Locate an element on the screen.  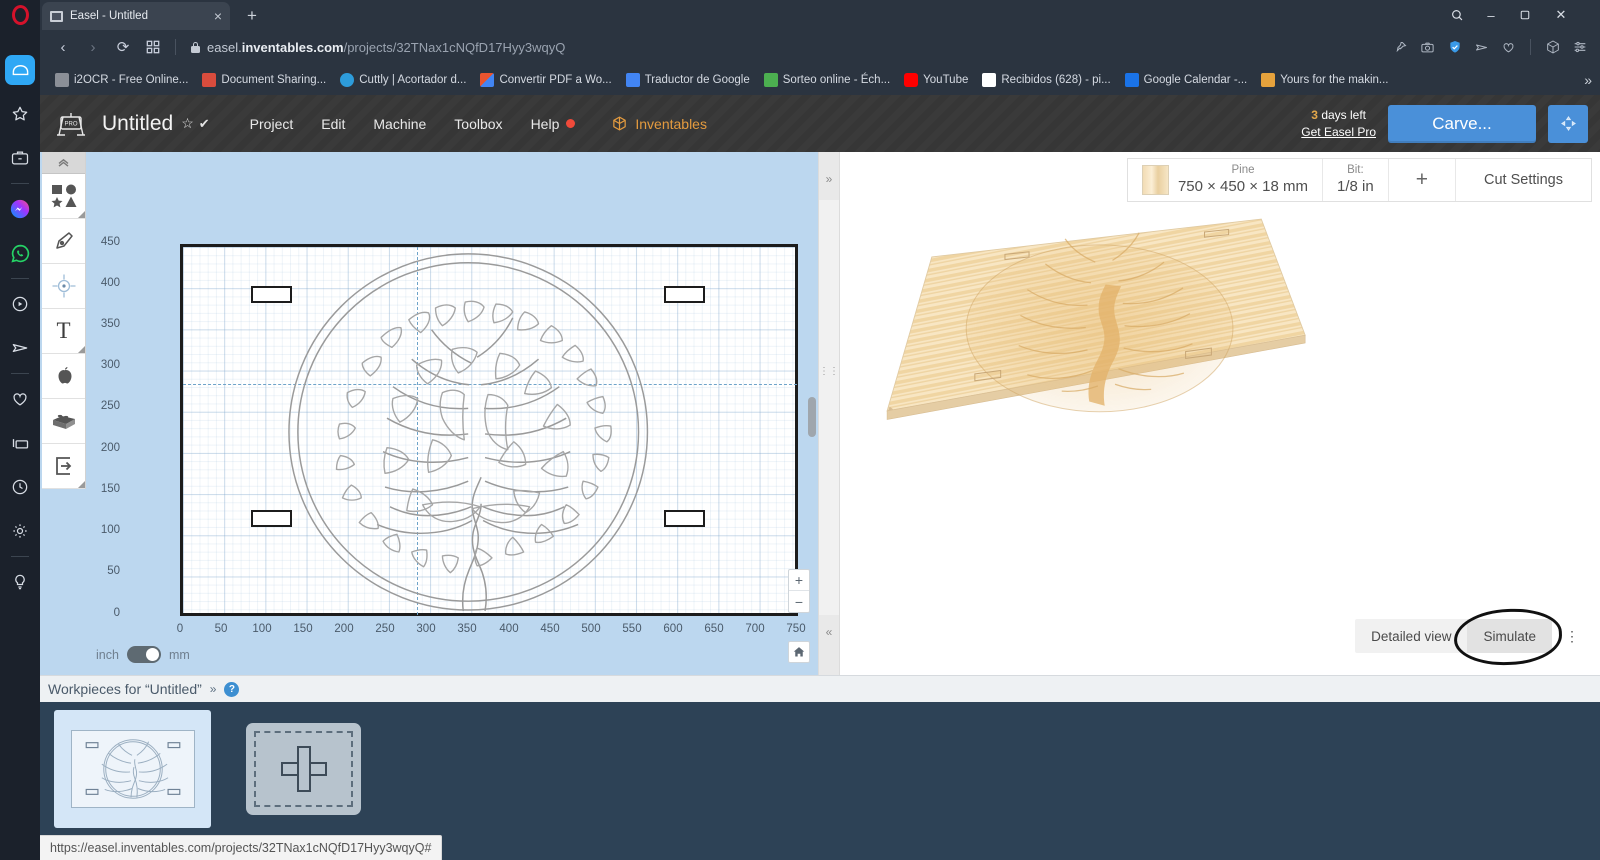
easel-pro-logo-icon: PRO is located at coordinates (71, 124).